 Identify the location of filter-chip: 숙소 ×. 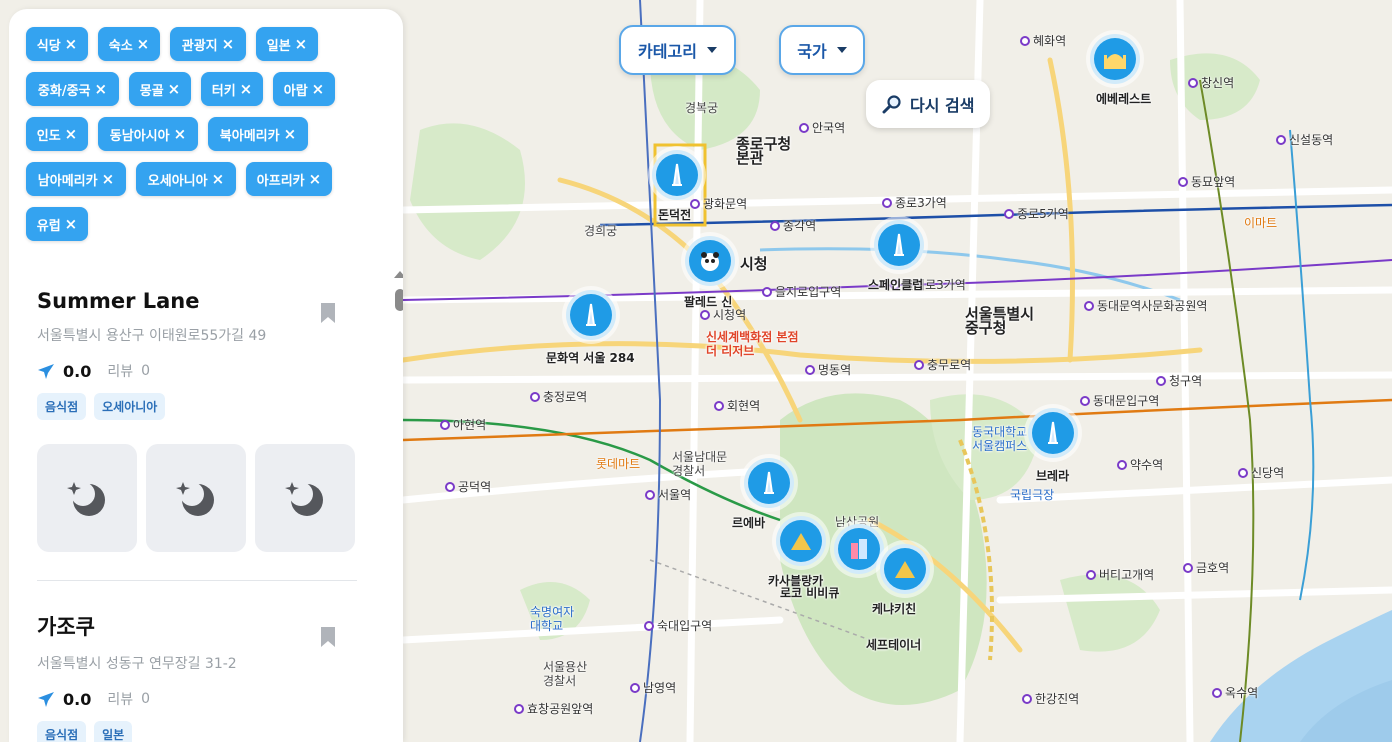
(129, 44).